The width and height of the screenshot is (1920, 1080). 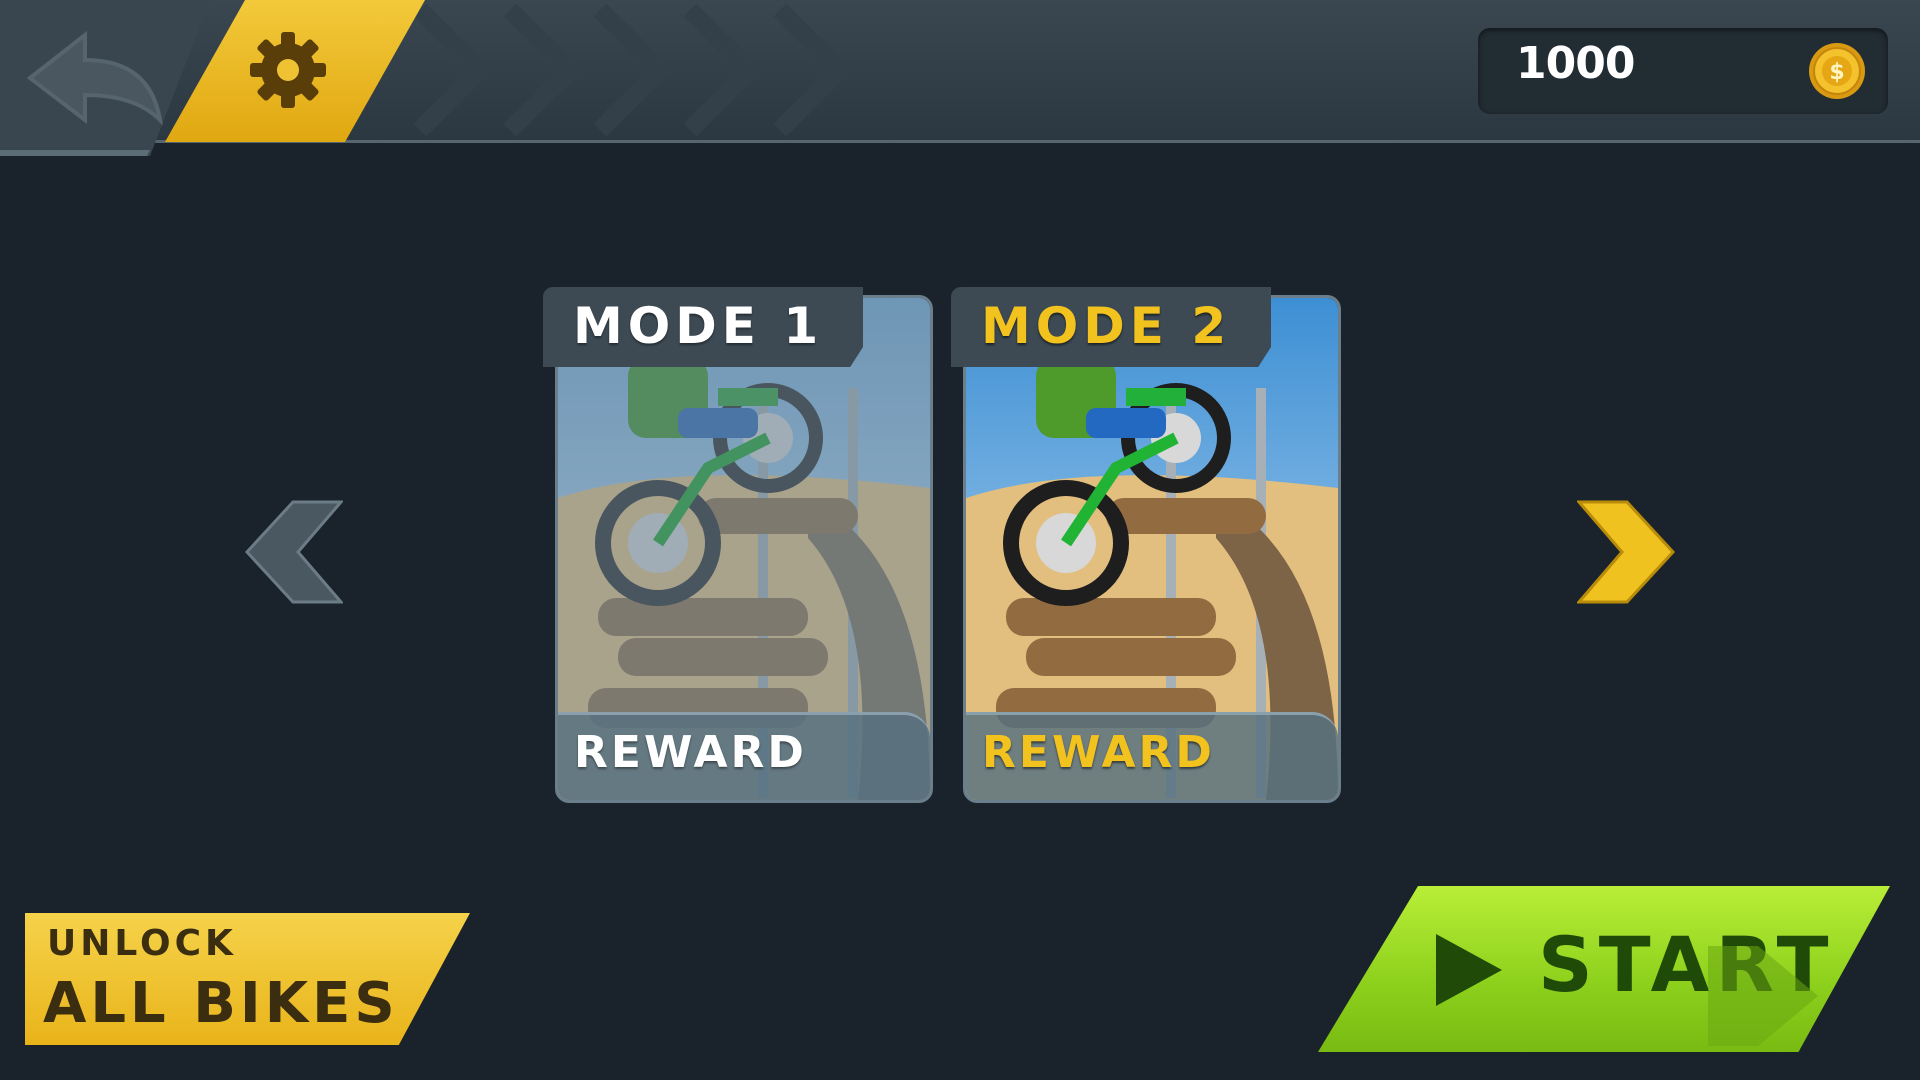 I want to click on unlock-line2: ALL BIKES, so click(x=221, y=1003).